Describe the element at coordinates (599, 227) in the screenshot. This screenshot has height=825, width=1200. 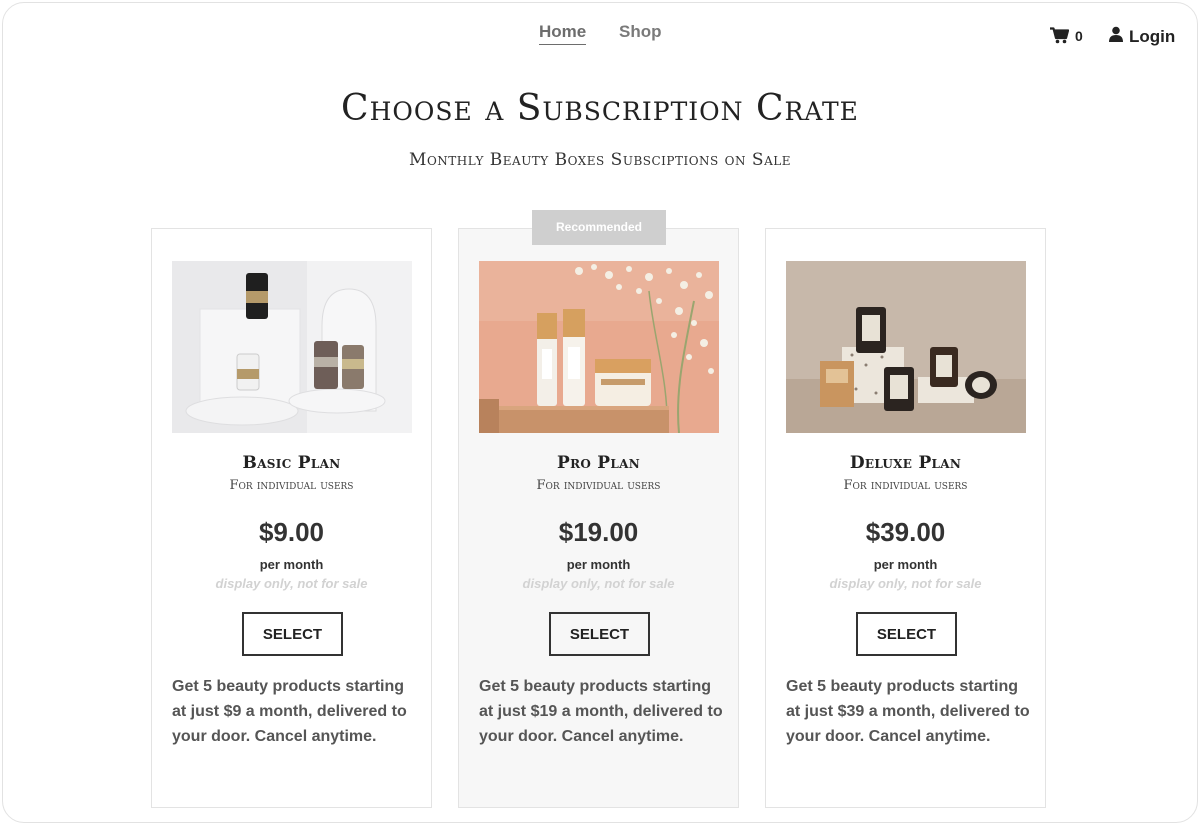
I see `recommended-badge: Recommended` at that location.